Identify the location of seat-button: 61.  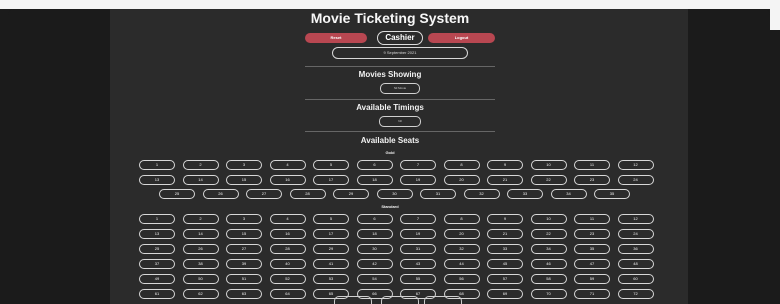
(157, 294).